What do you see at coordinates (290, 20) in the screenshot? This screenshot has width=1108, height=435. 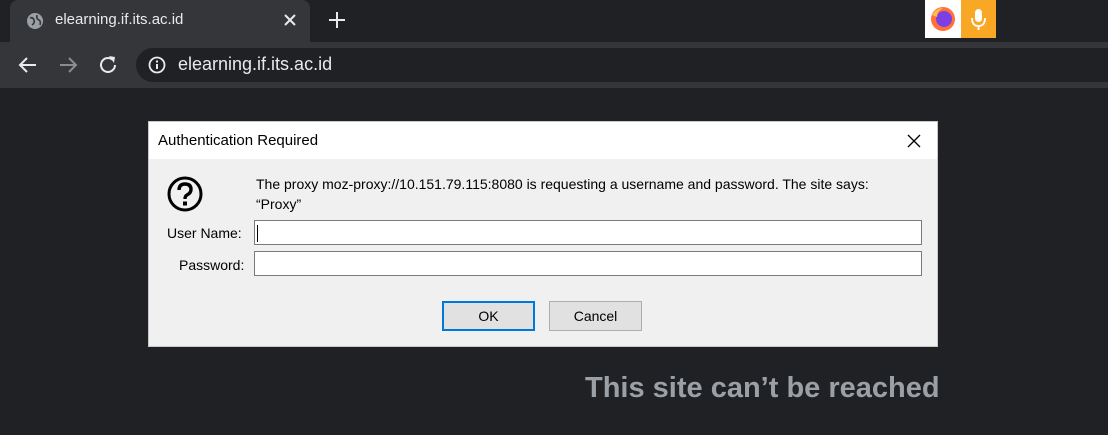 I see `close-tab-icon` at bounding box center [290, 20].